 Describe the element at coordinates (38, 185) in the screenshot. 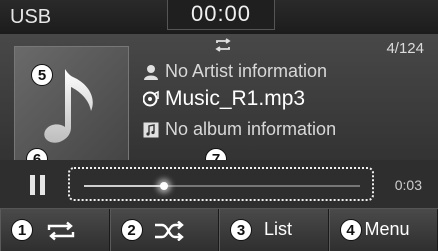

I see `pause-button` at that location.